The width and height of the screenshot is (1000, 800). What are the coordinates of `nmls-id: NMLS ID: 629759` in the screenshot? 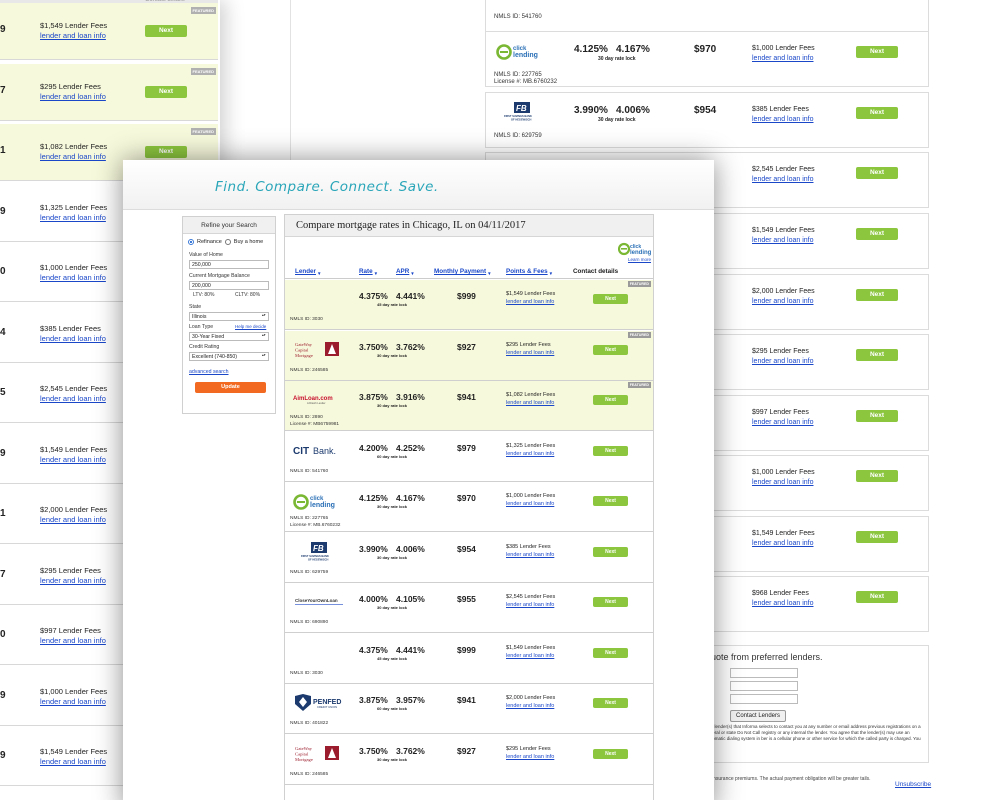 It's located at (518, 136).